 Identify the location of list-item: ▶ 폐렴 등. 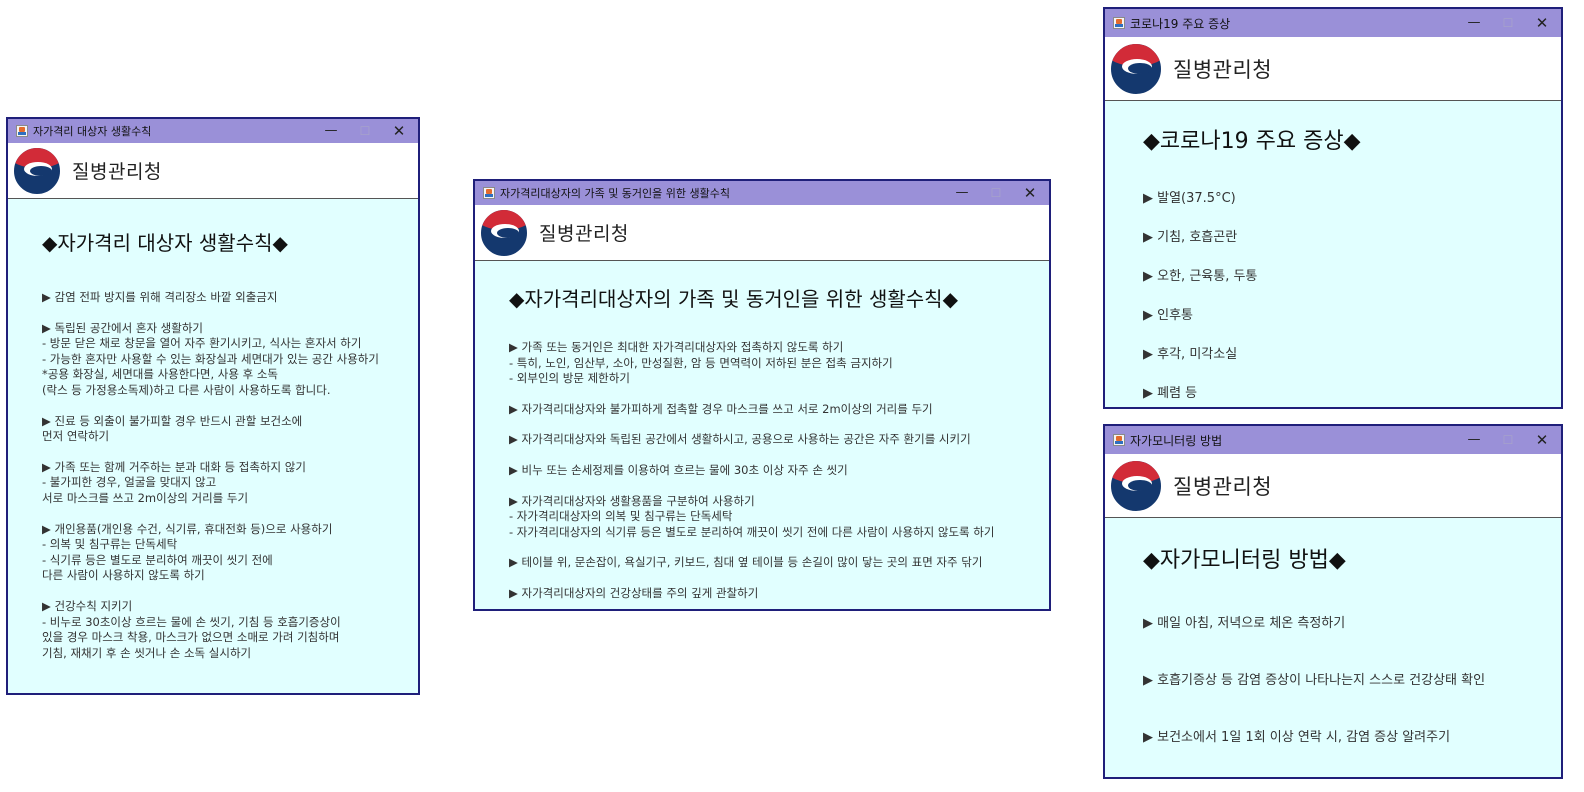
(1170, 393).